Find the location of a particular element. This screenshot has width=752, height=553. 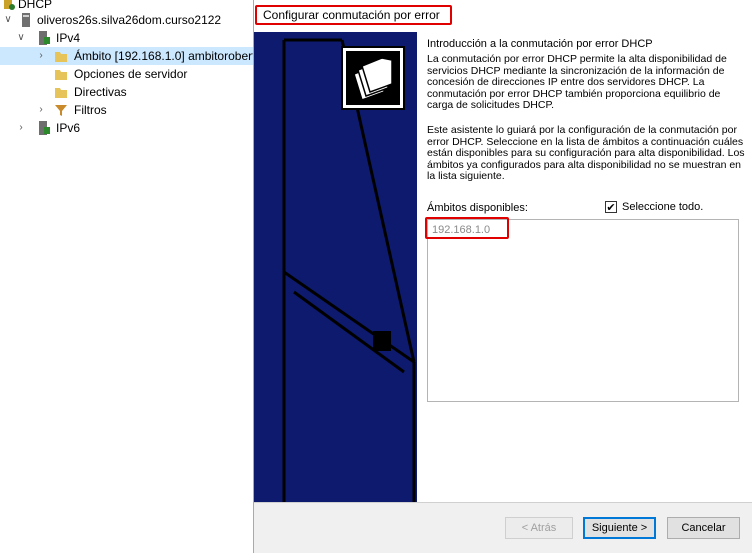

tree-node-ipv4: ∨ IPv4 is located at coordinates (60, 38).